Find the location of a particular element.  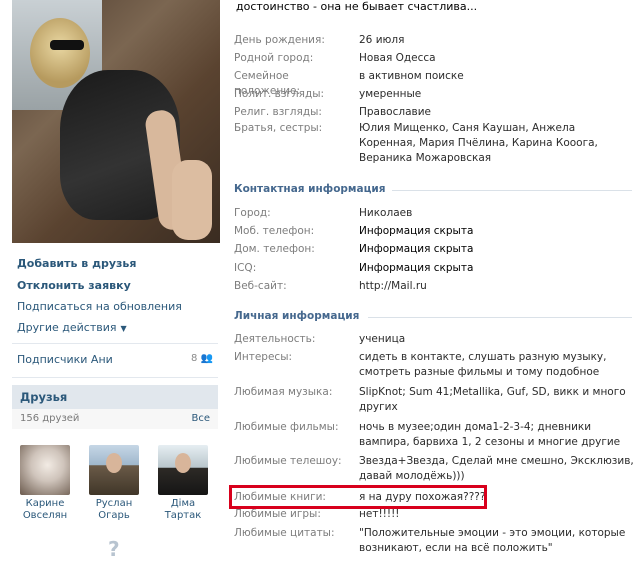

info-value: 26 июля is located at coordinates (496, 40).